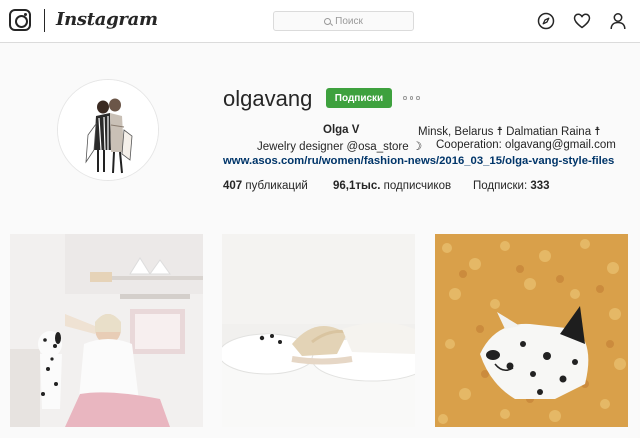  I want to click on search-icon, so click(328, 21).